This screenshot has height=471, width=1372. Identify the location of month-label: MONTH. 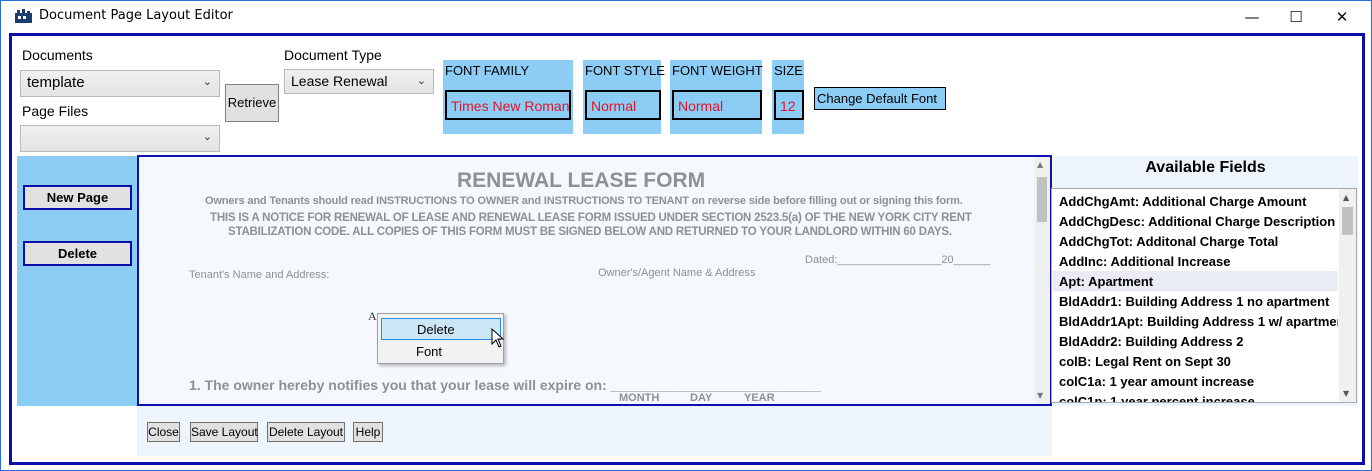
(639, 398).